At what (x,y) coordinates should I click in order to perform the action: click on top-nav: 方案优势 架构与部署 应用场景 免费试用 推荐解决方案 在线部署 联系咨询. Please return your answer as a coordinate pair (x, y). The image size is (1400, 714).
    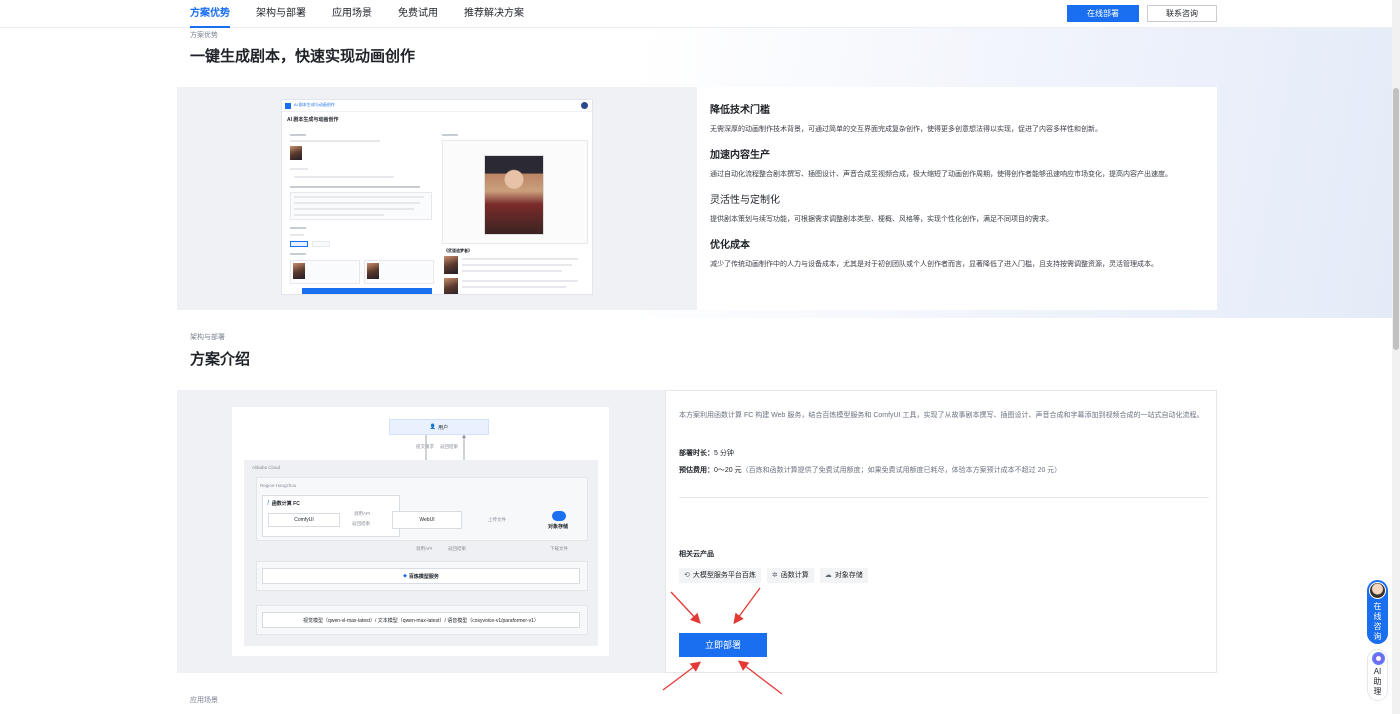
    Looking at the image, I should click on (696, 14).